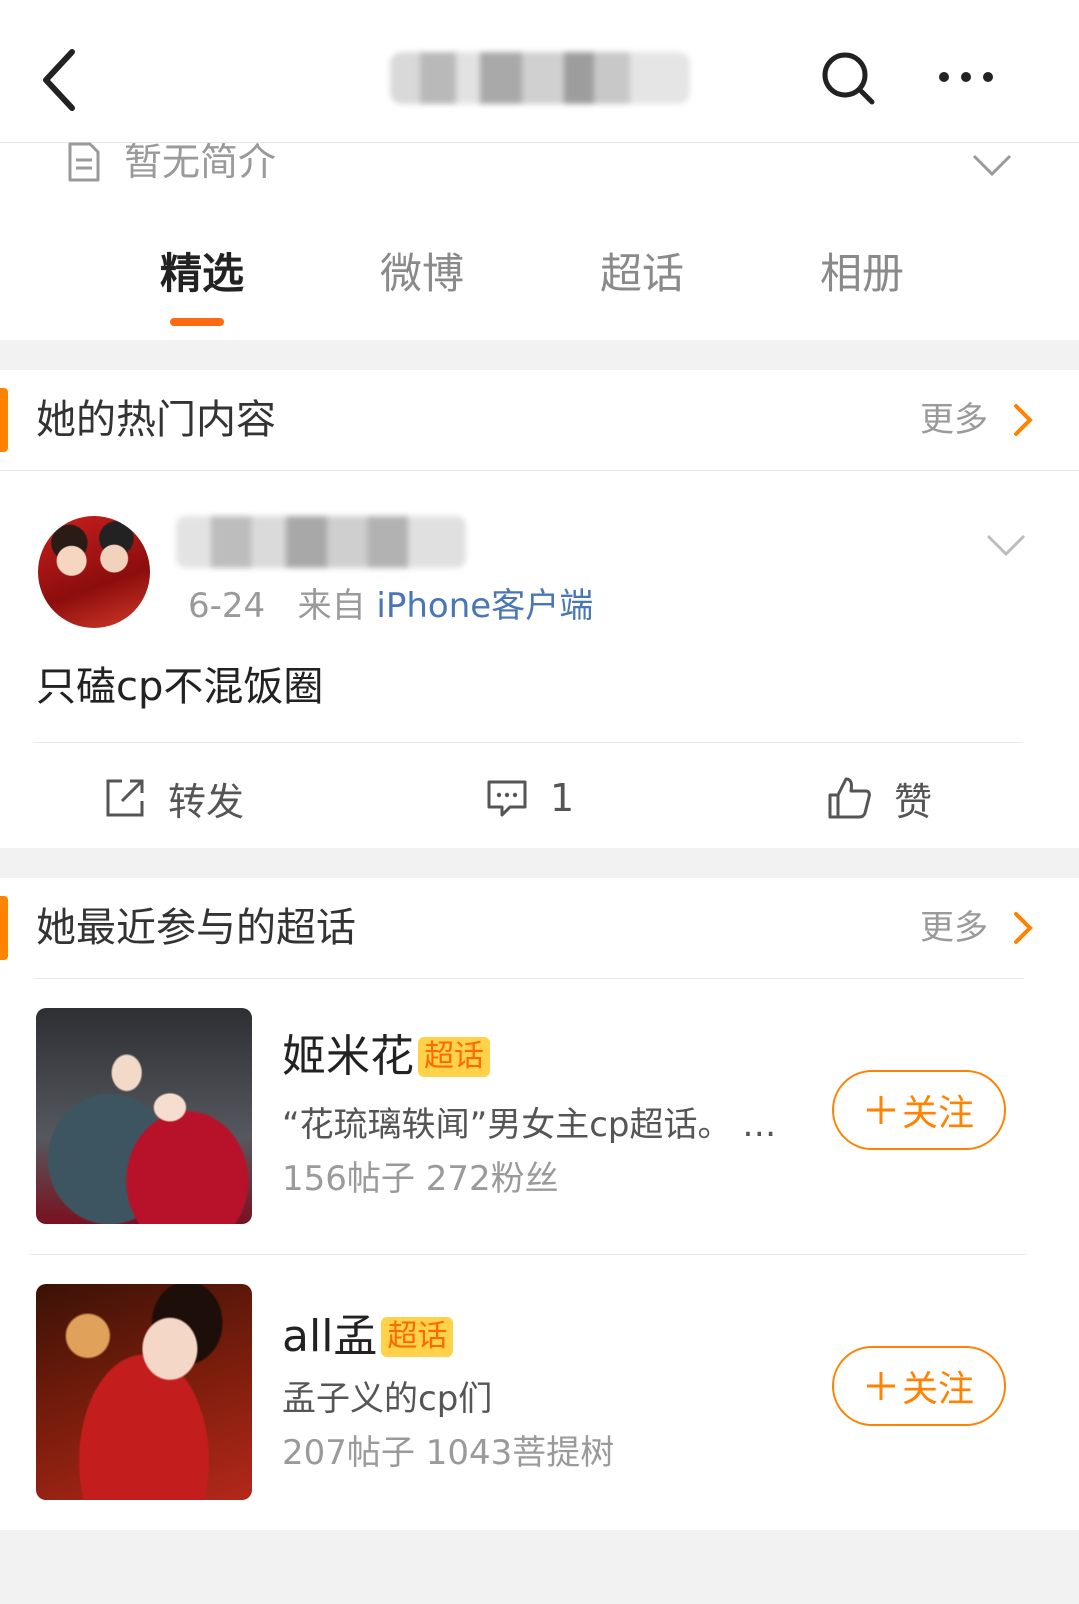 Image resolution: width=1079 pixels, height=1604 pixels. I want to click on topic-name: all孟 超话, so click(368, 1337).